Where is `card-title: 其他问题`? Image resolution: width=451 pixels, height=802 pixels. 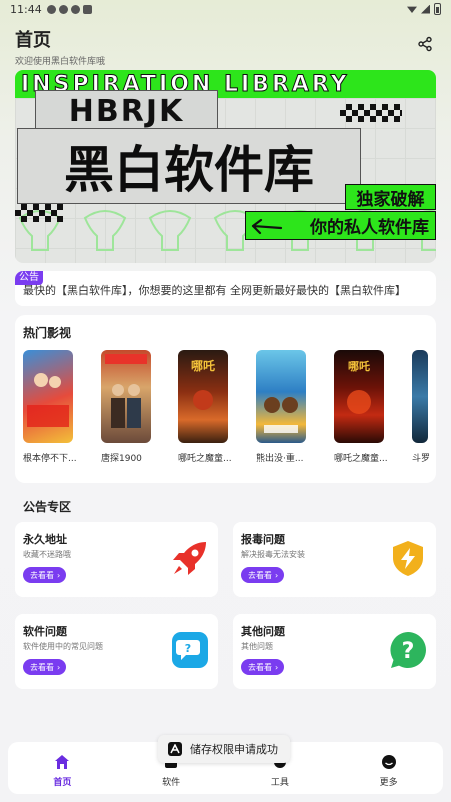
card-title: 其他问题 is located at coordinates (263, 631).